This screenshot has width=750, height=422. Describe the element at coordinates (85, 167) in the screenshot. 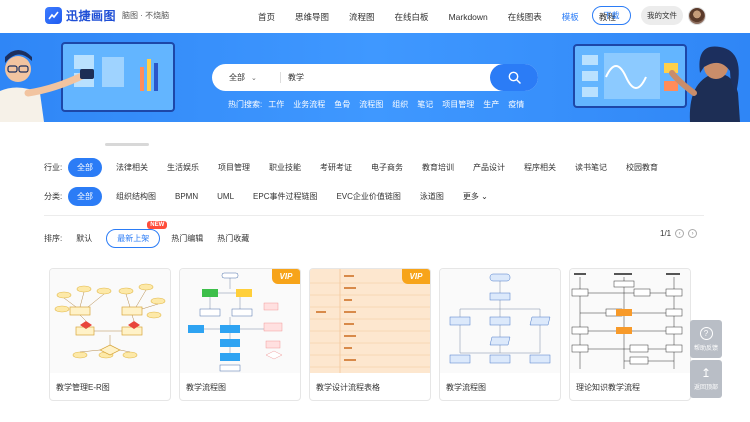

I see `industry-chip-all: 全部` at that location.